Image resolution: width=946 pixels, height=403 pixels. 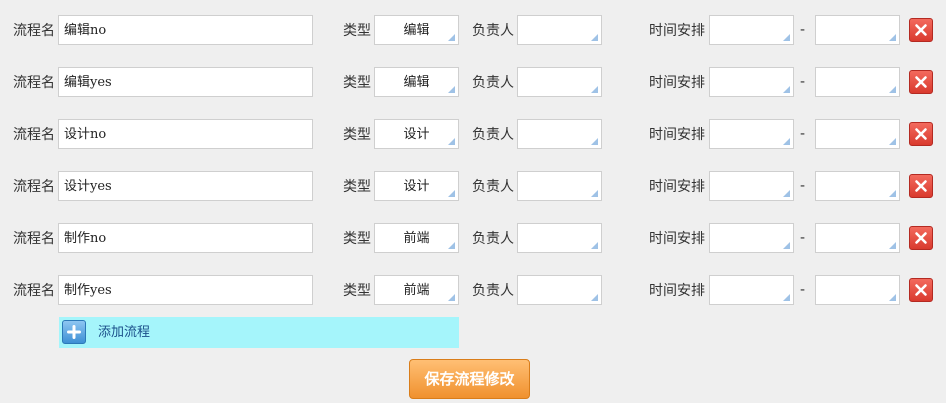 What do you see at coordinates (124, 332) in the screenshot?
I see `add-flow-label: 添加流程` at bounding box center [124, 332].